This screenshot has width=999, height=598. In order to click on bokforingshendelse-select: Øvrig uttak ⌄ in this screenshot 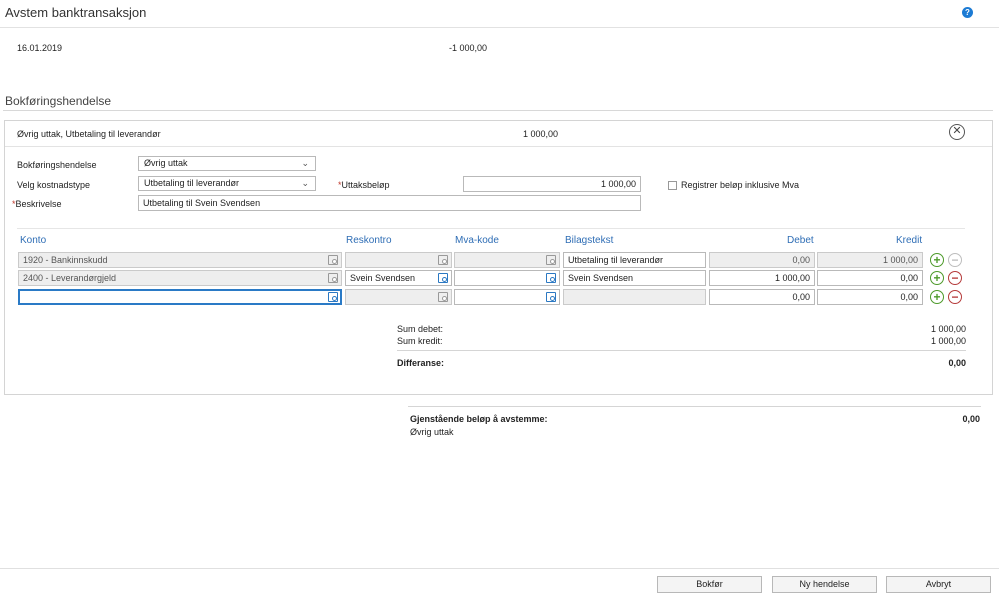, I will do `click(227, 163)`.